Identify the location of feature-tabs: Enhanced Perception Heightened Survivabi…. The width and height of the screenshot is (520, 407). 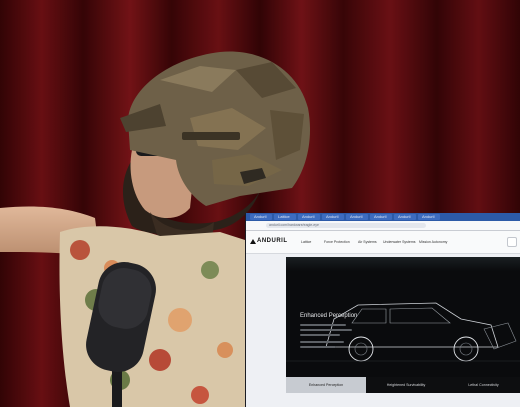
(403, 385).